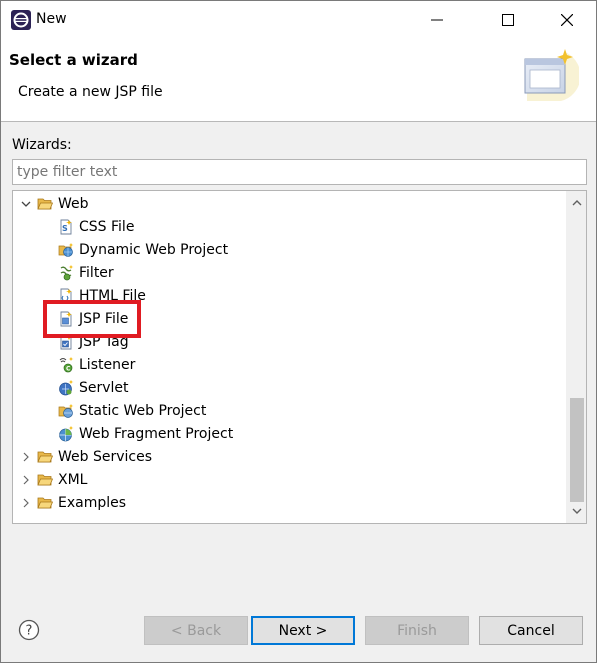  I want to click on tree-item-label: XML, so click(73, 479).